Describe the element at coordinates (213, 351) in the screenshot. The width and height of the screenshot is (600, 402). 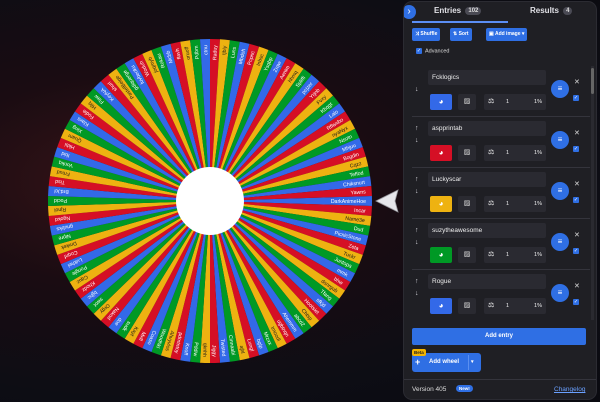
I see `wheel-label: Jiggy` at that location.